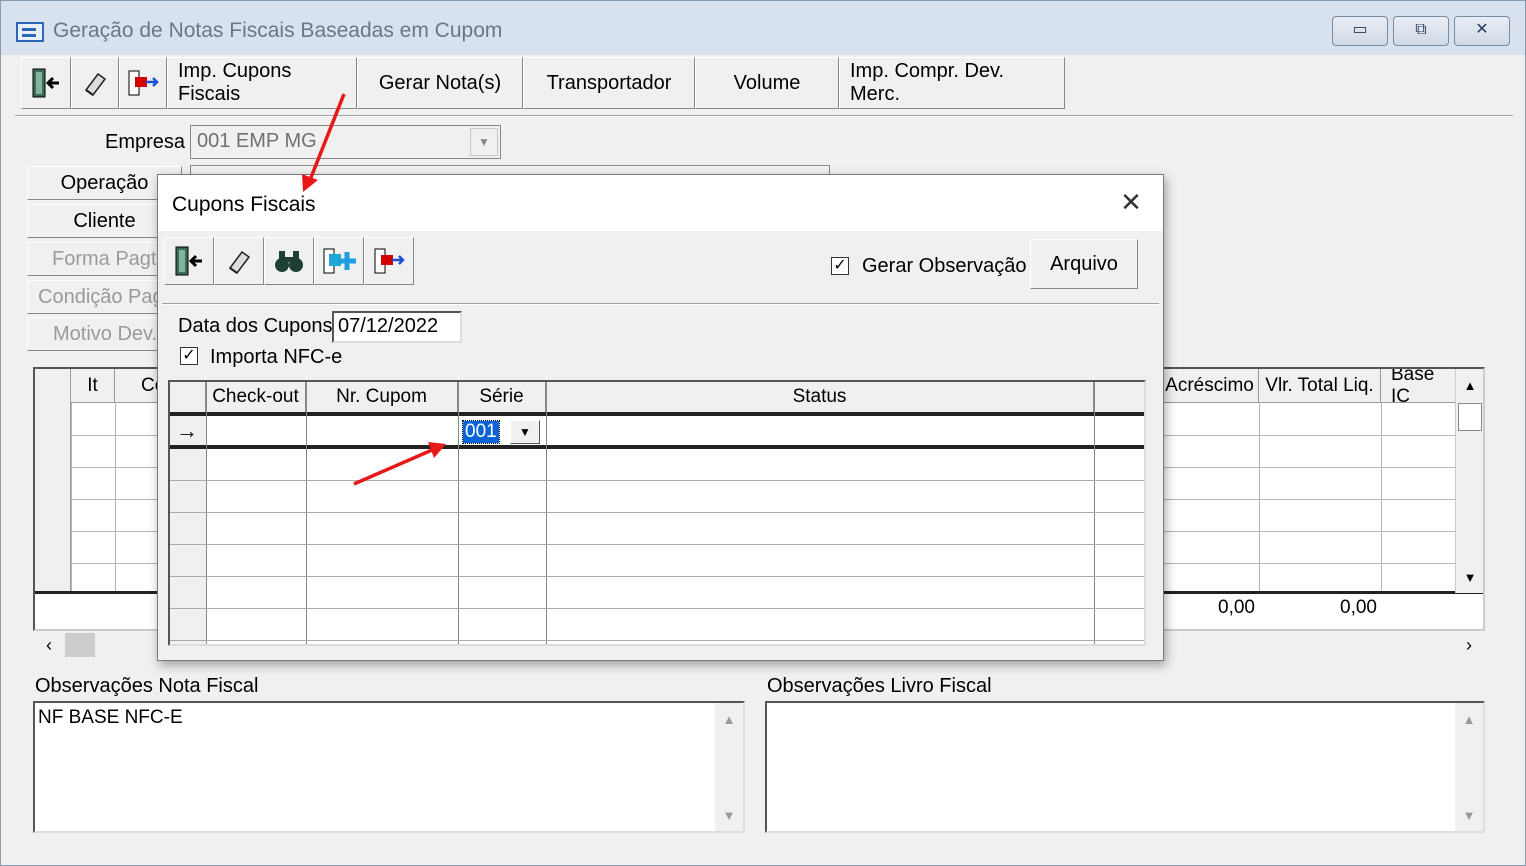  I want to click on empresa-value: 001 EMP MG, so click(257, 141).